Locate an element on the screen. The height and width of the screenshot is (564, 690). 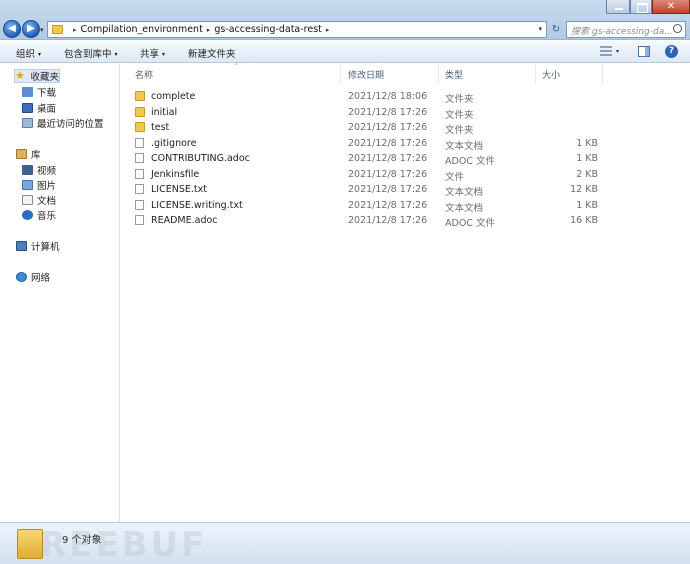
sidebar-item-recent-places: 最近访问的位置 is located at coordinates (63, 123).